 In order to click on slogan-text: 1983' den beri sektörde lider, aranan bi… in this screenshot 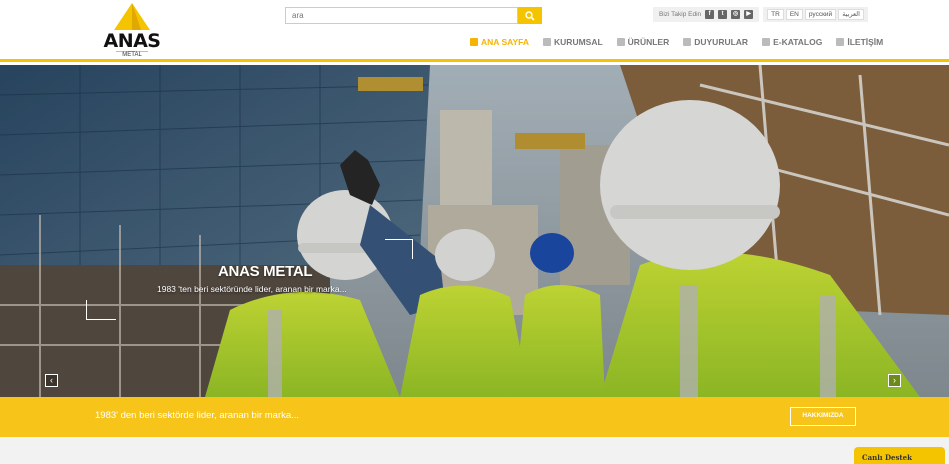, I will do `click(197, 415)`.